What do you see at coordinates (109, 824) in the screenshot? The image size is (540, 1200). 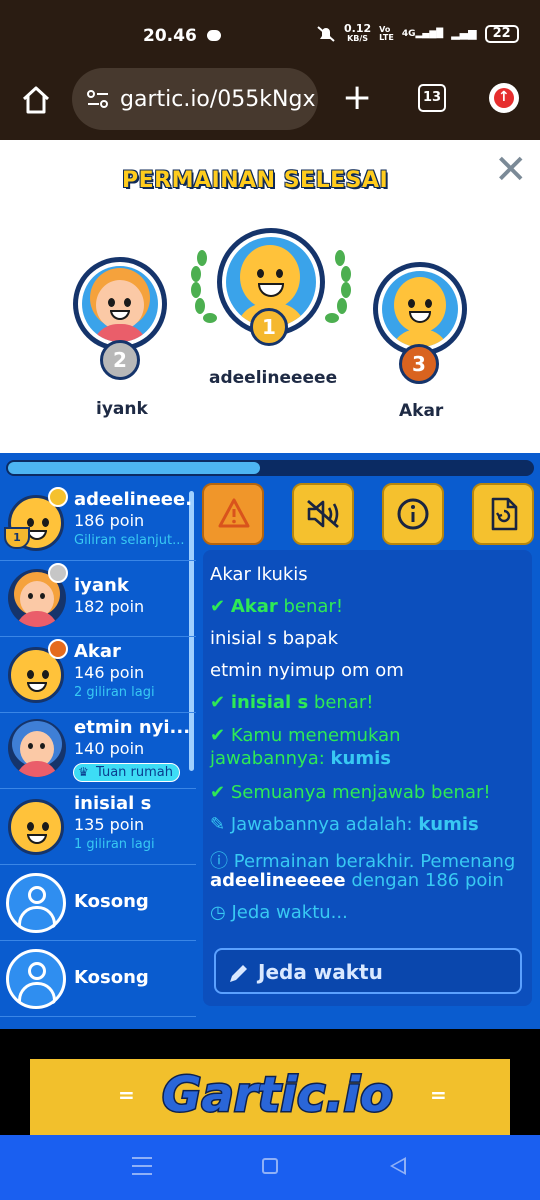 I see `player-points: 135 poin` at bounding box center [109, 824].